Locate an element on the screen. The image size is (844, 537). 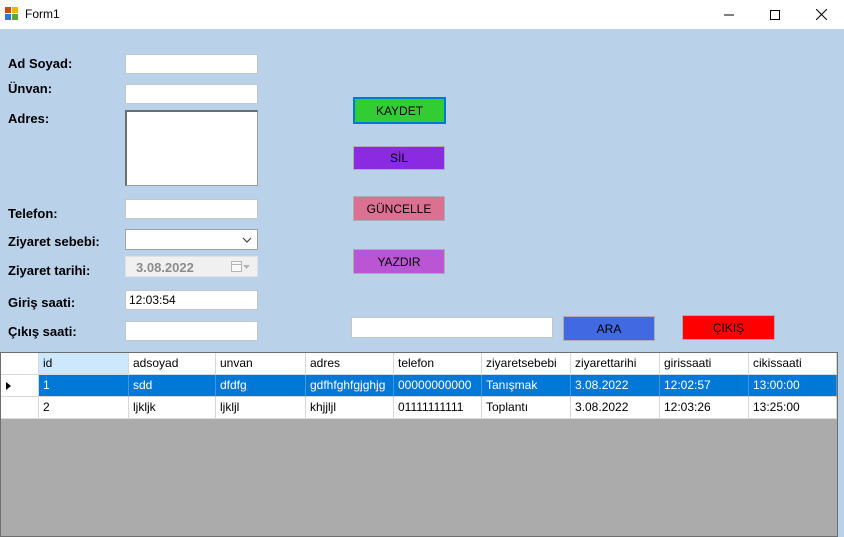
table-cell: 01111111111 is located at coordinates (438, 408).